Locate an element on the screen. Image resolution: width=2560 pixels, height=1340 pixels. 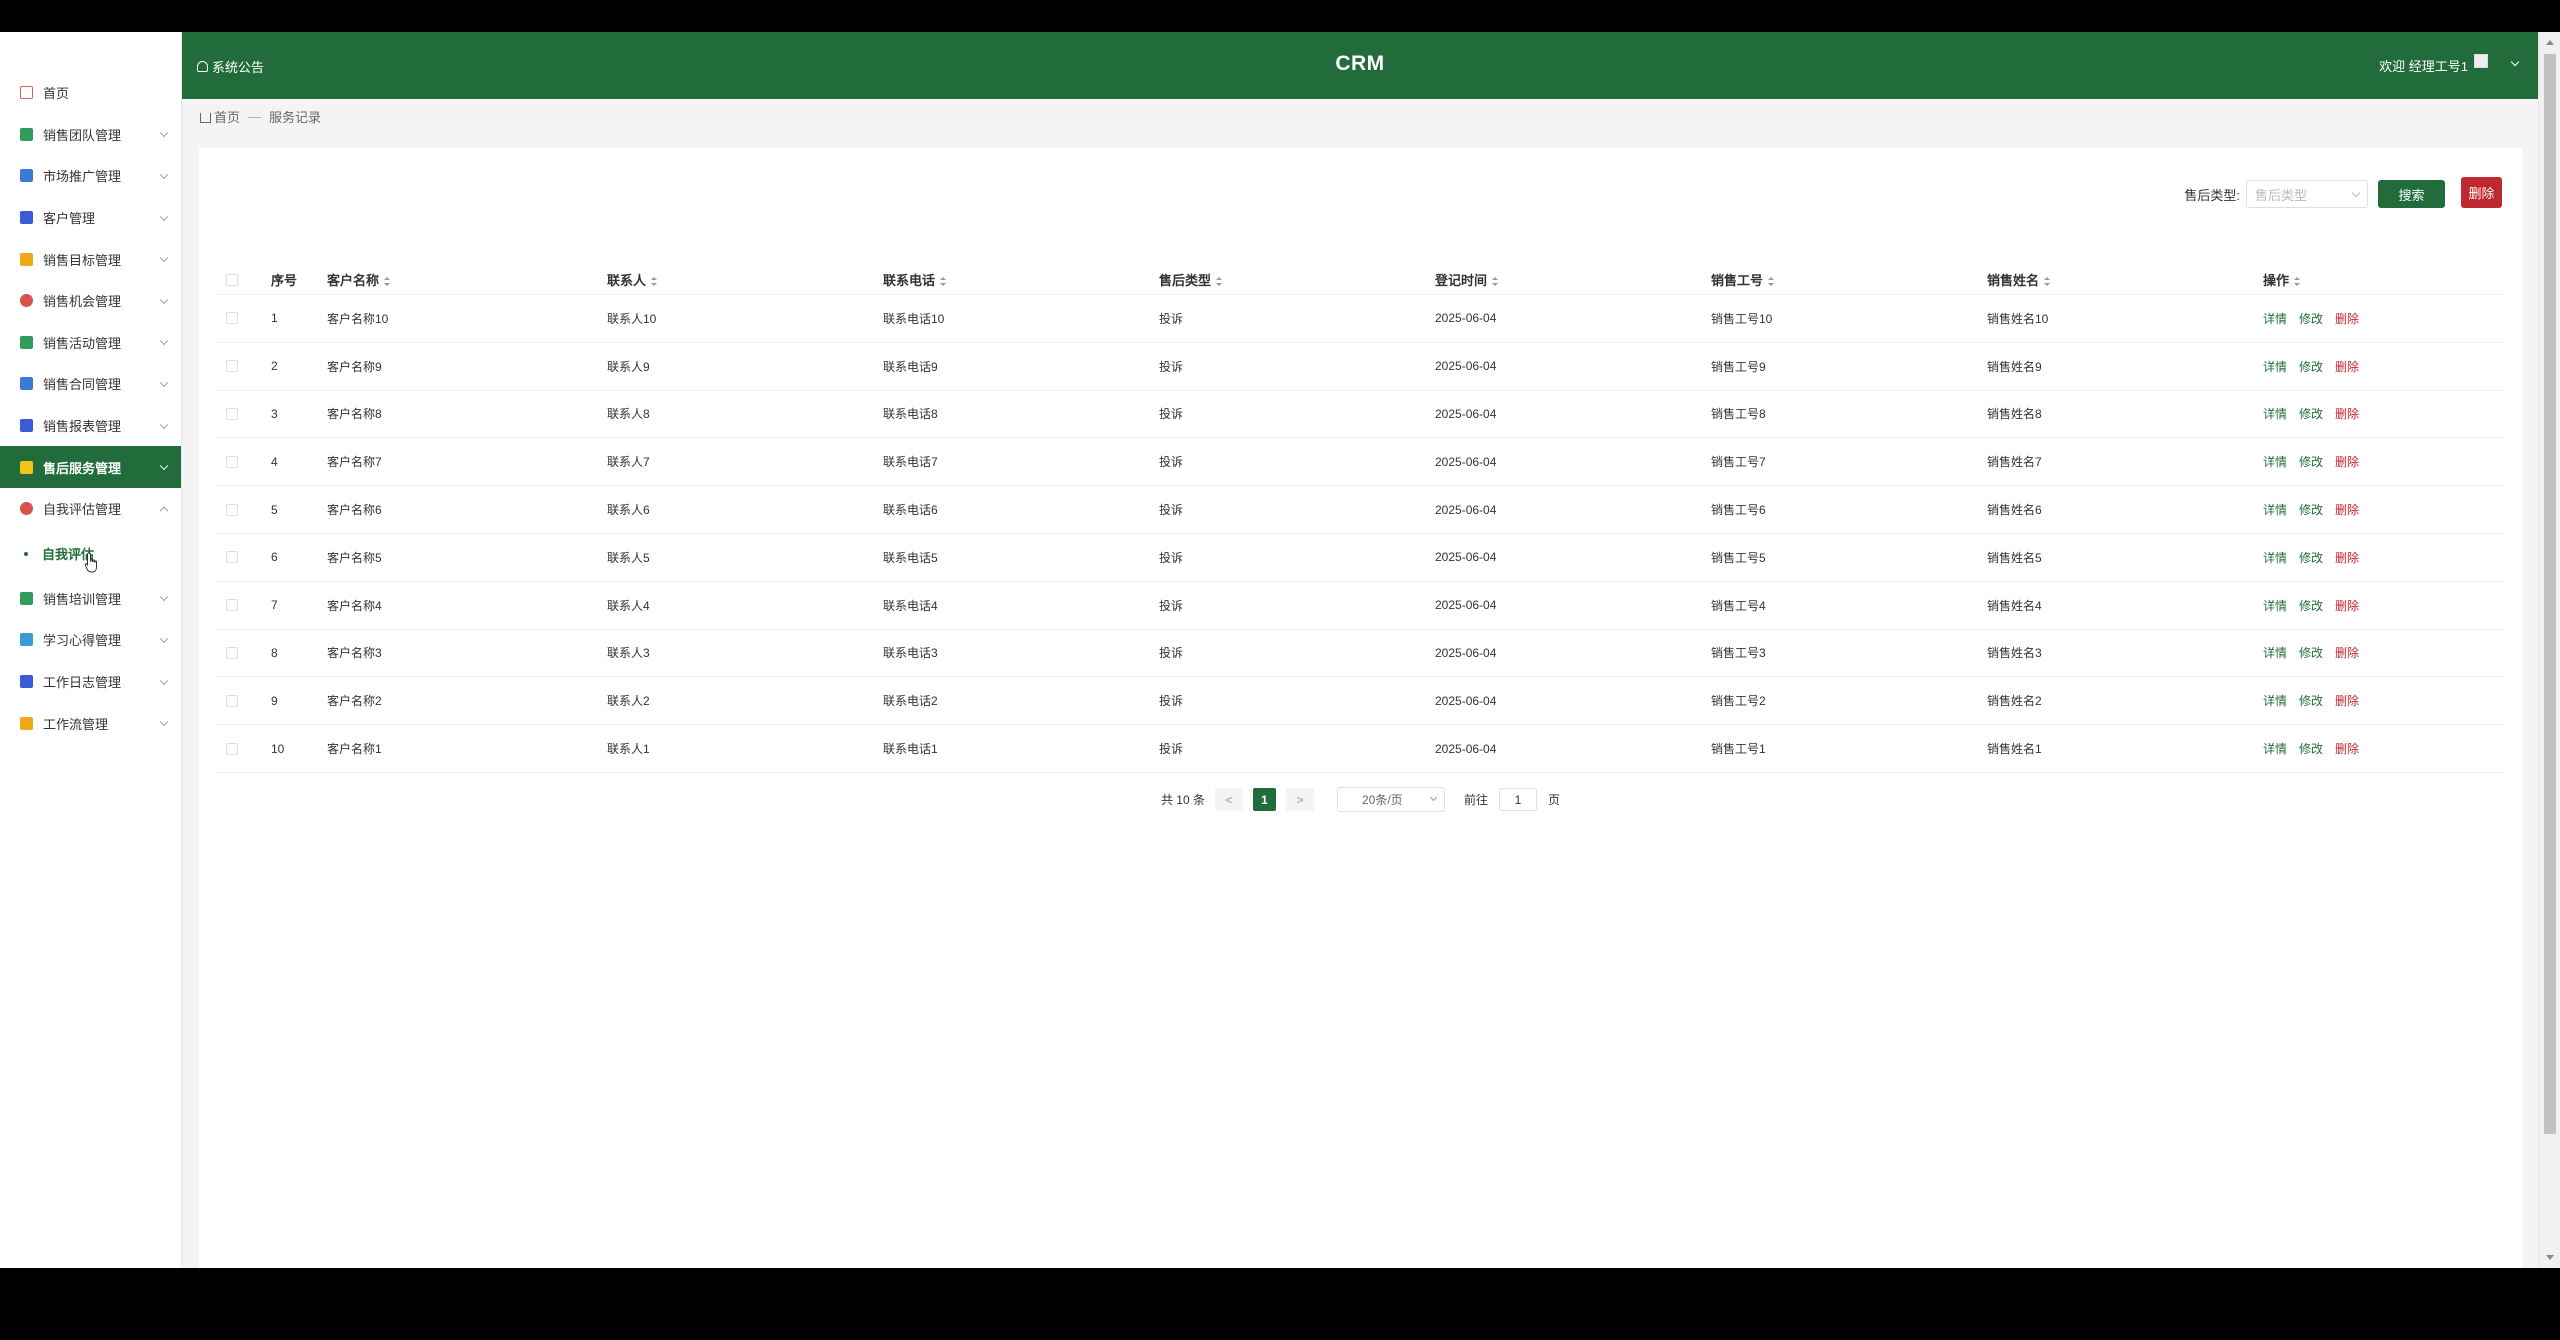
service-type-select: 售后类型 is located at coordinates (2307, 194).